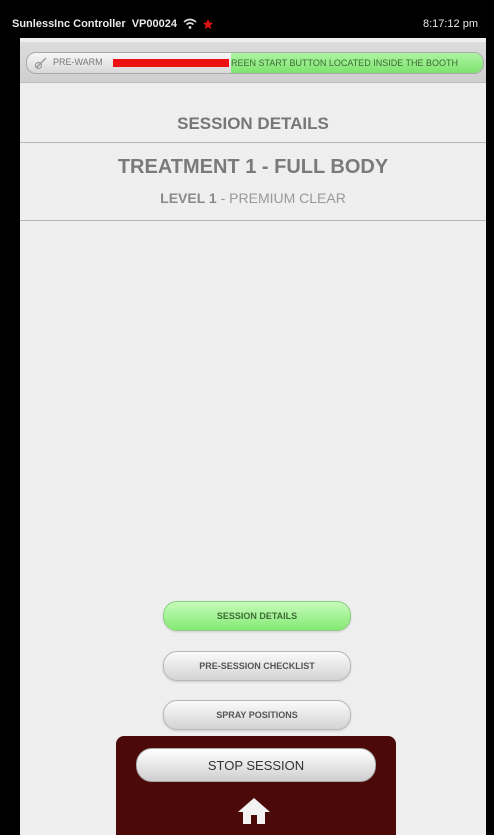 The width and height of the screenshot is (494, 835). What do you see at coordinates (207, 24) in the screenshot?
I see `alert-icon` at bounding box center [207, 24].